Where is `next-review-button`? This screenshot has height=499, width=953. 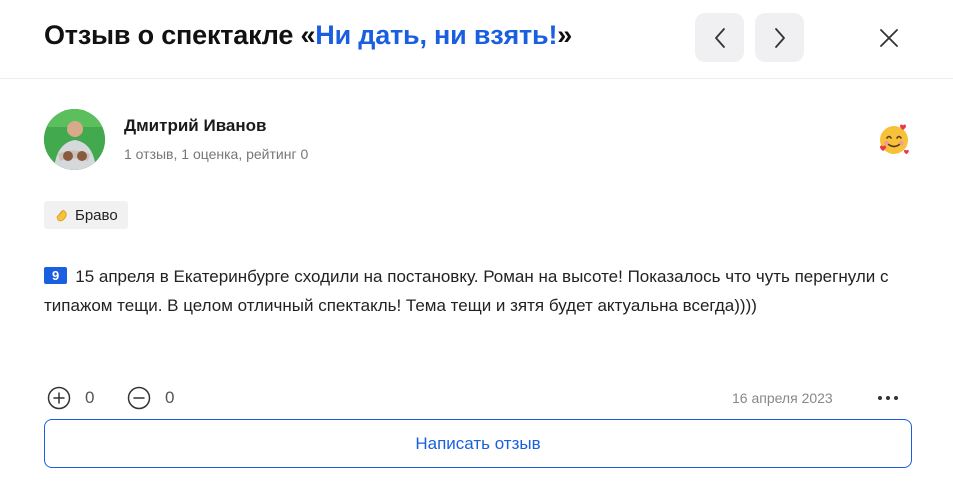 next-review-button is located at coordinates (779, 37).